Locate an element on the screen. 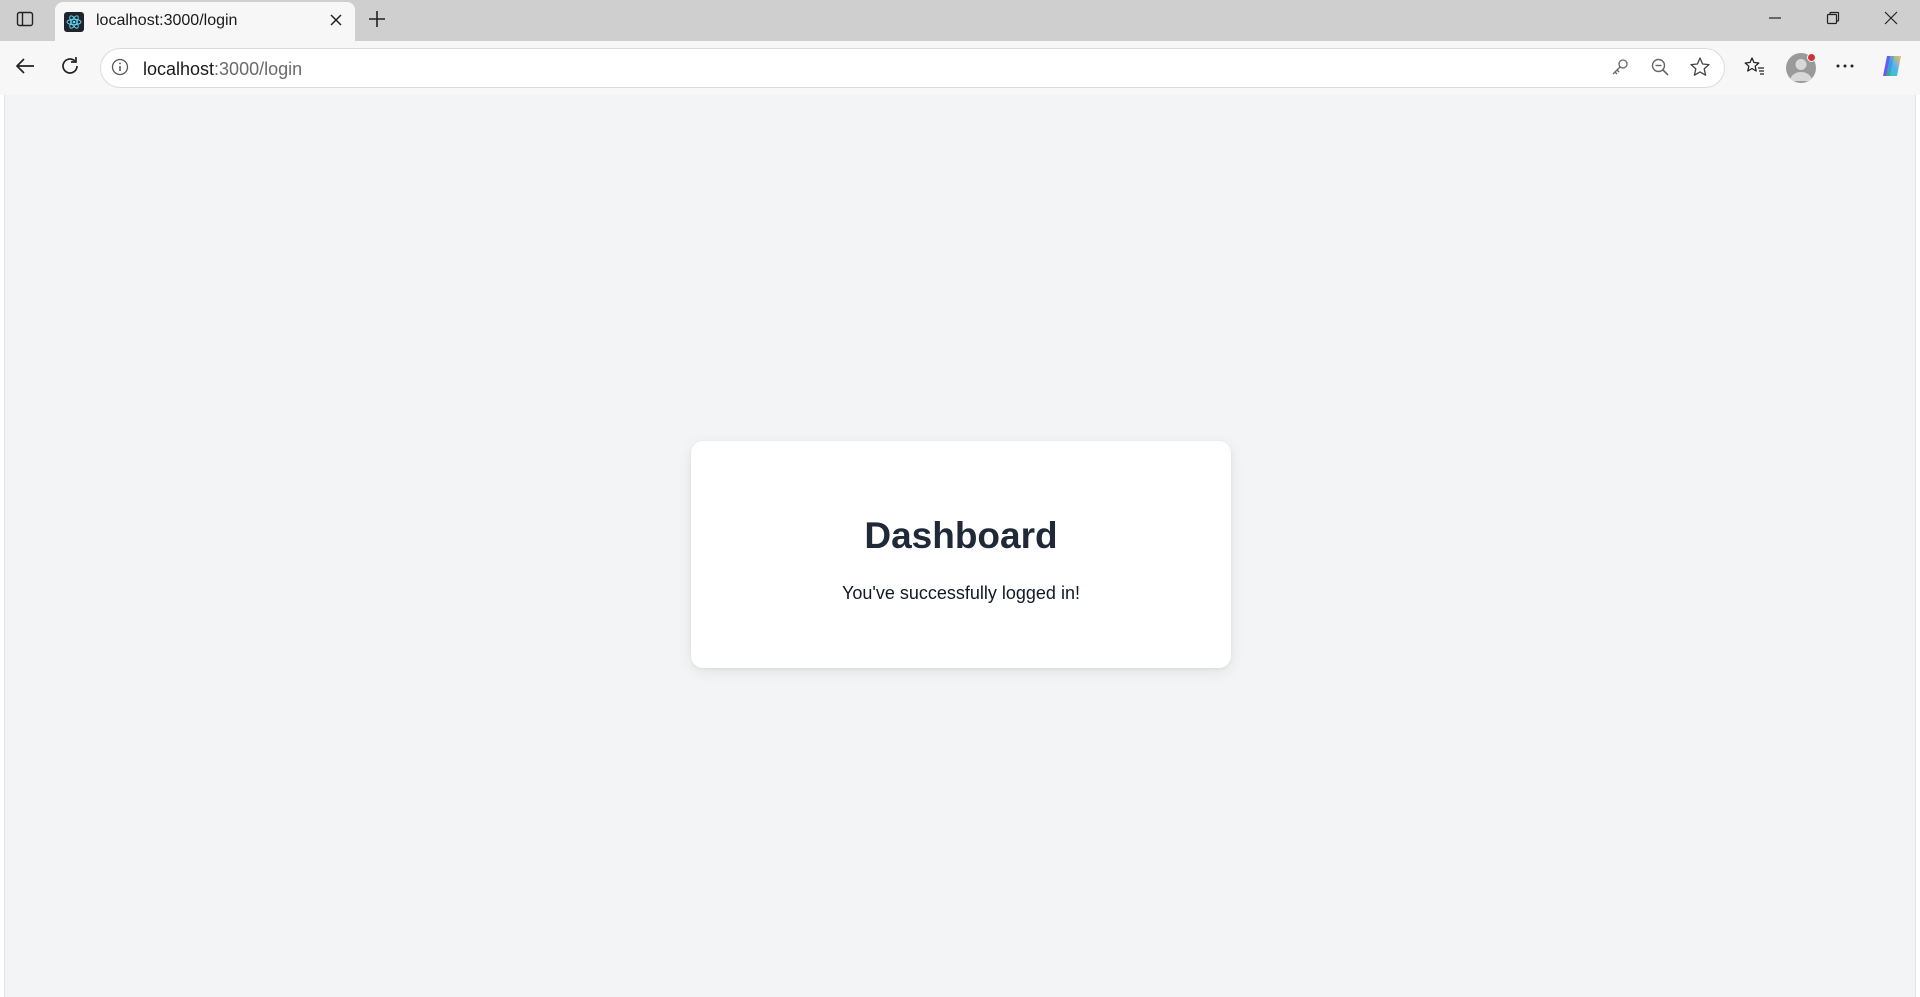 The width and height of the screenshot is (1920, 997). sidebar-toggle-button is located at coordinates (25, 21).